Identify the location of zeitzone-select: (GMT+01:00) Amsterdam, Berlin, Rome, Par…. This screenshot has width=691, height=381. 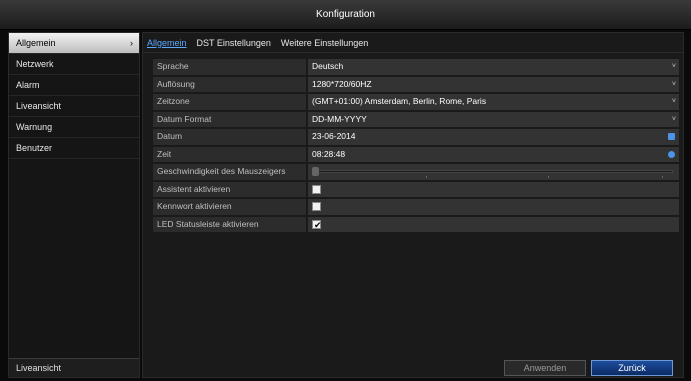
(493, 102).